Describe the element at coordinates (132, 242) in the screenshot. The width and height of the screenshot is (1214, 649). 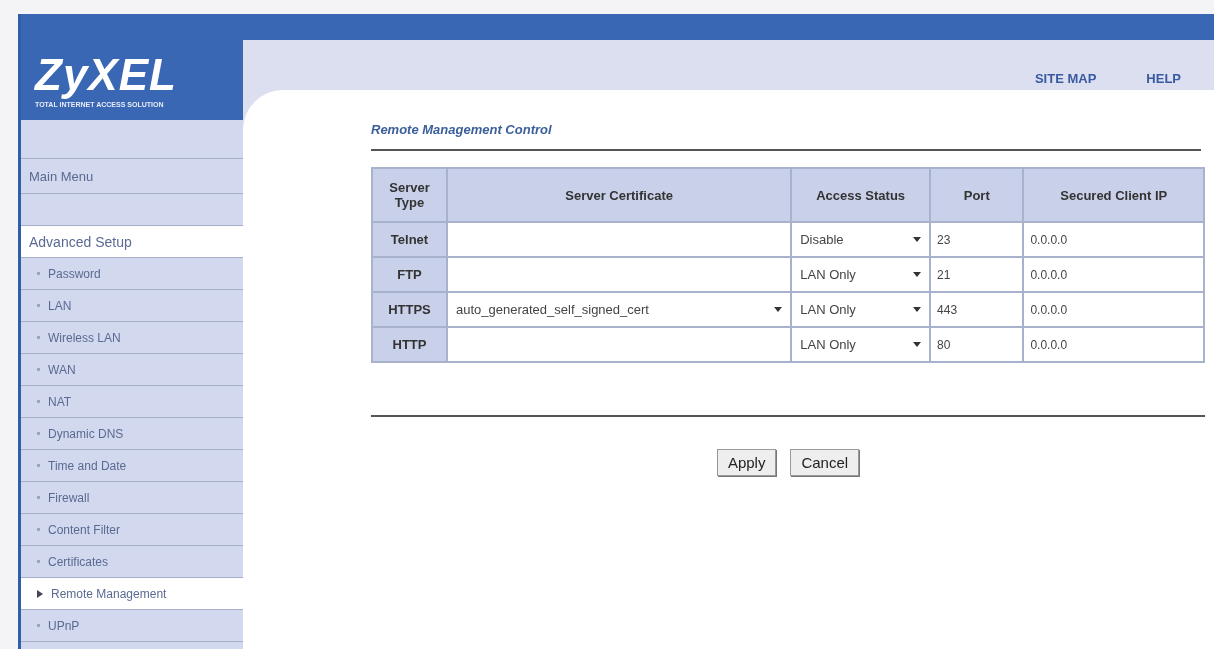
I see `section-heading: Advanced Setup` at that location.